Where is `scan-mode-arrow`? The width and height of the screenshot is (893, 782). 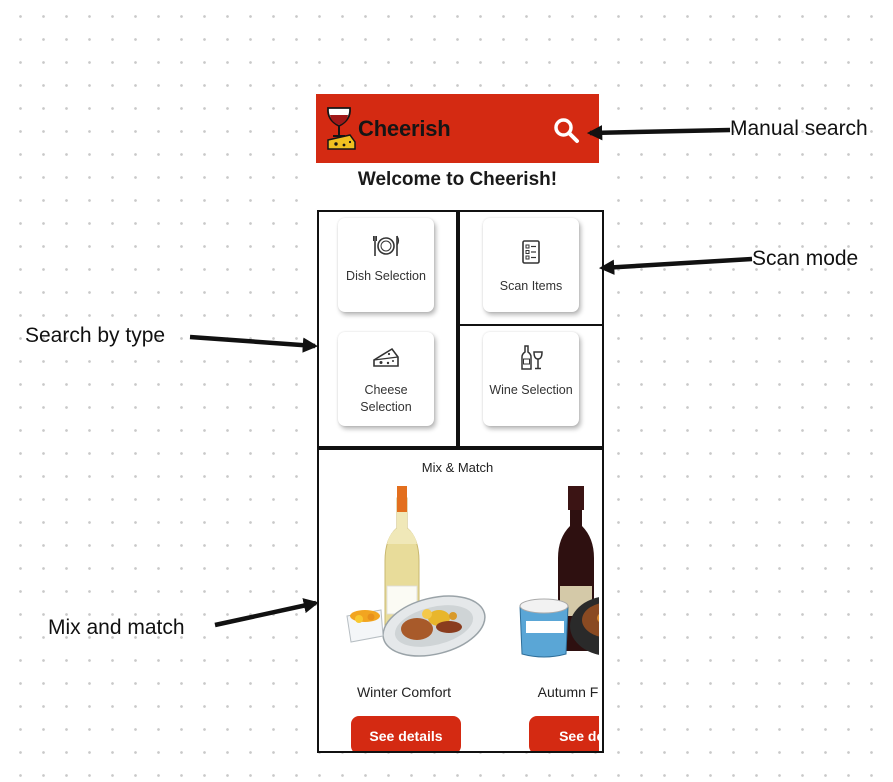
scan-mode-arrow is located at coordinates (675, 265).